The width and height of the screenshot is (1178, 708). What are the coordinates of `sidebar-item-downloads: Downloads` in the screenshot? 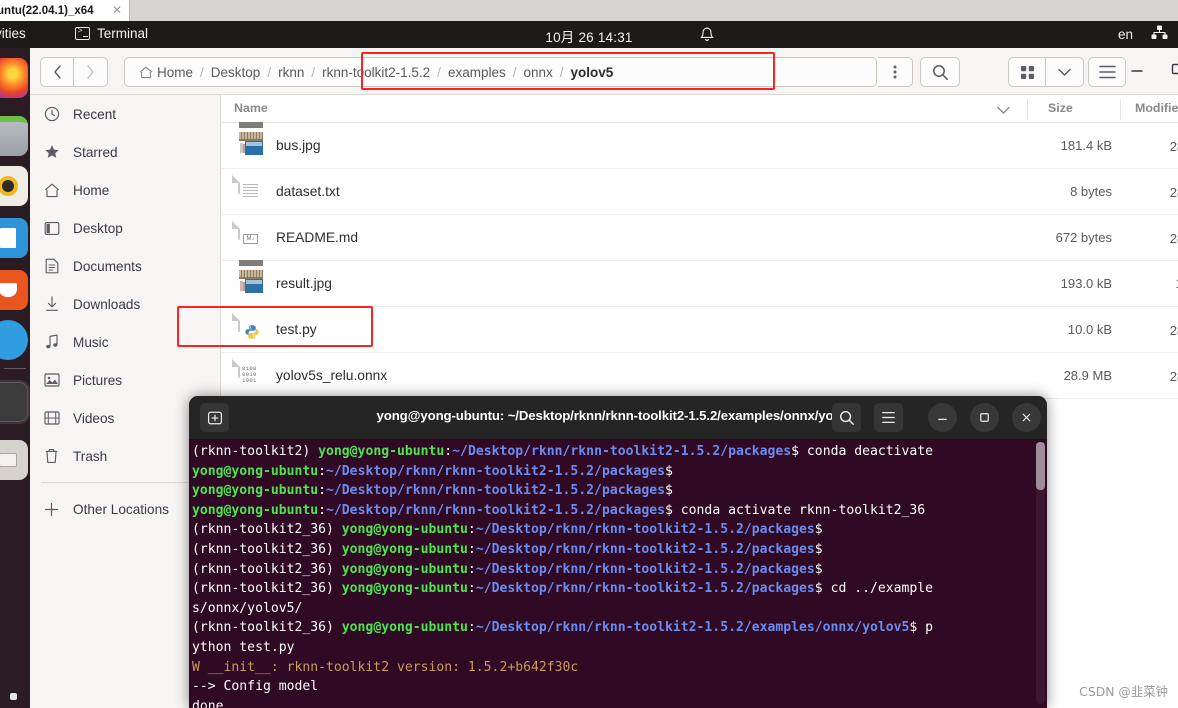 It's located at (125, 304).